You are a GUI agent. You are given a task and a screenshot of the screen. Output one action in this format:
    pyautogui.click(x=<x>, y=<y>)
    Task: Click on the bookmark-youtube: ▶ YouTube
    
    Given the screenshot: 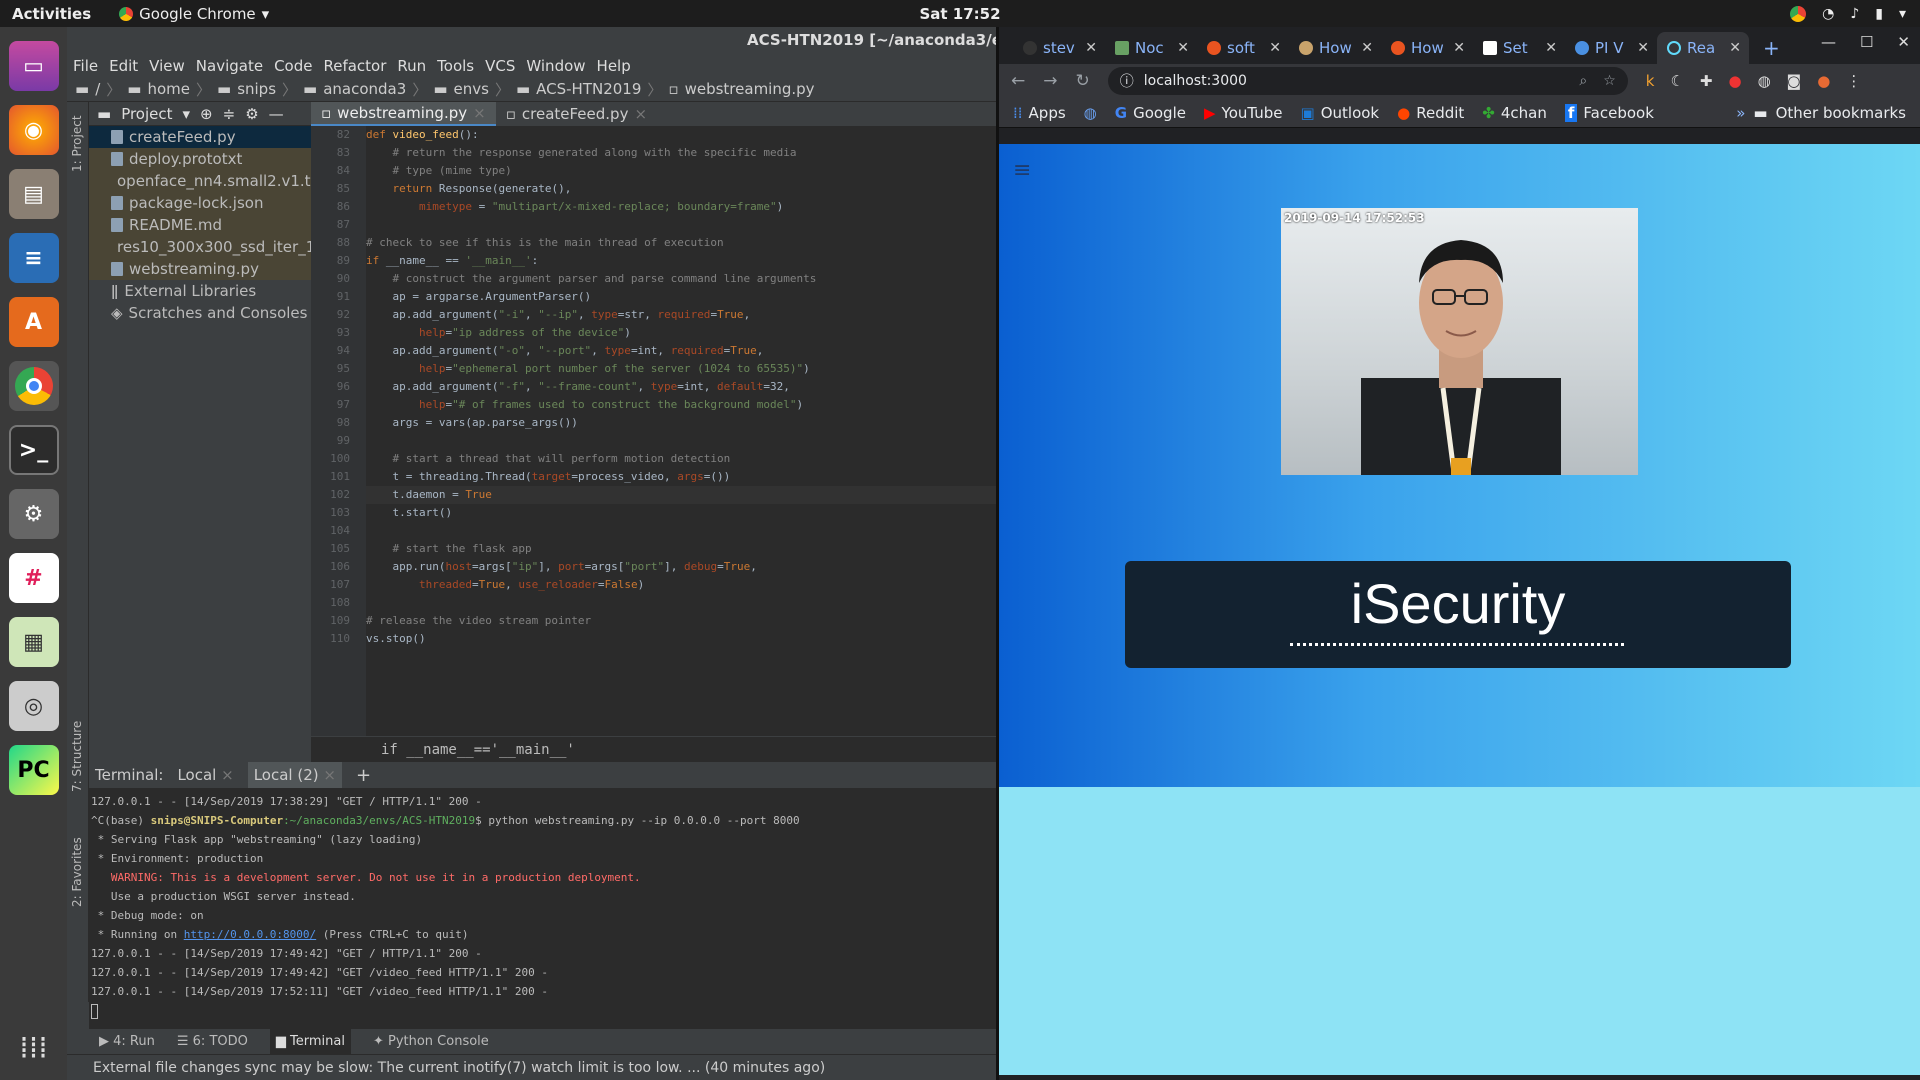 What is the action you would take?
    pyautogui.click(x=1243, y=113)
    